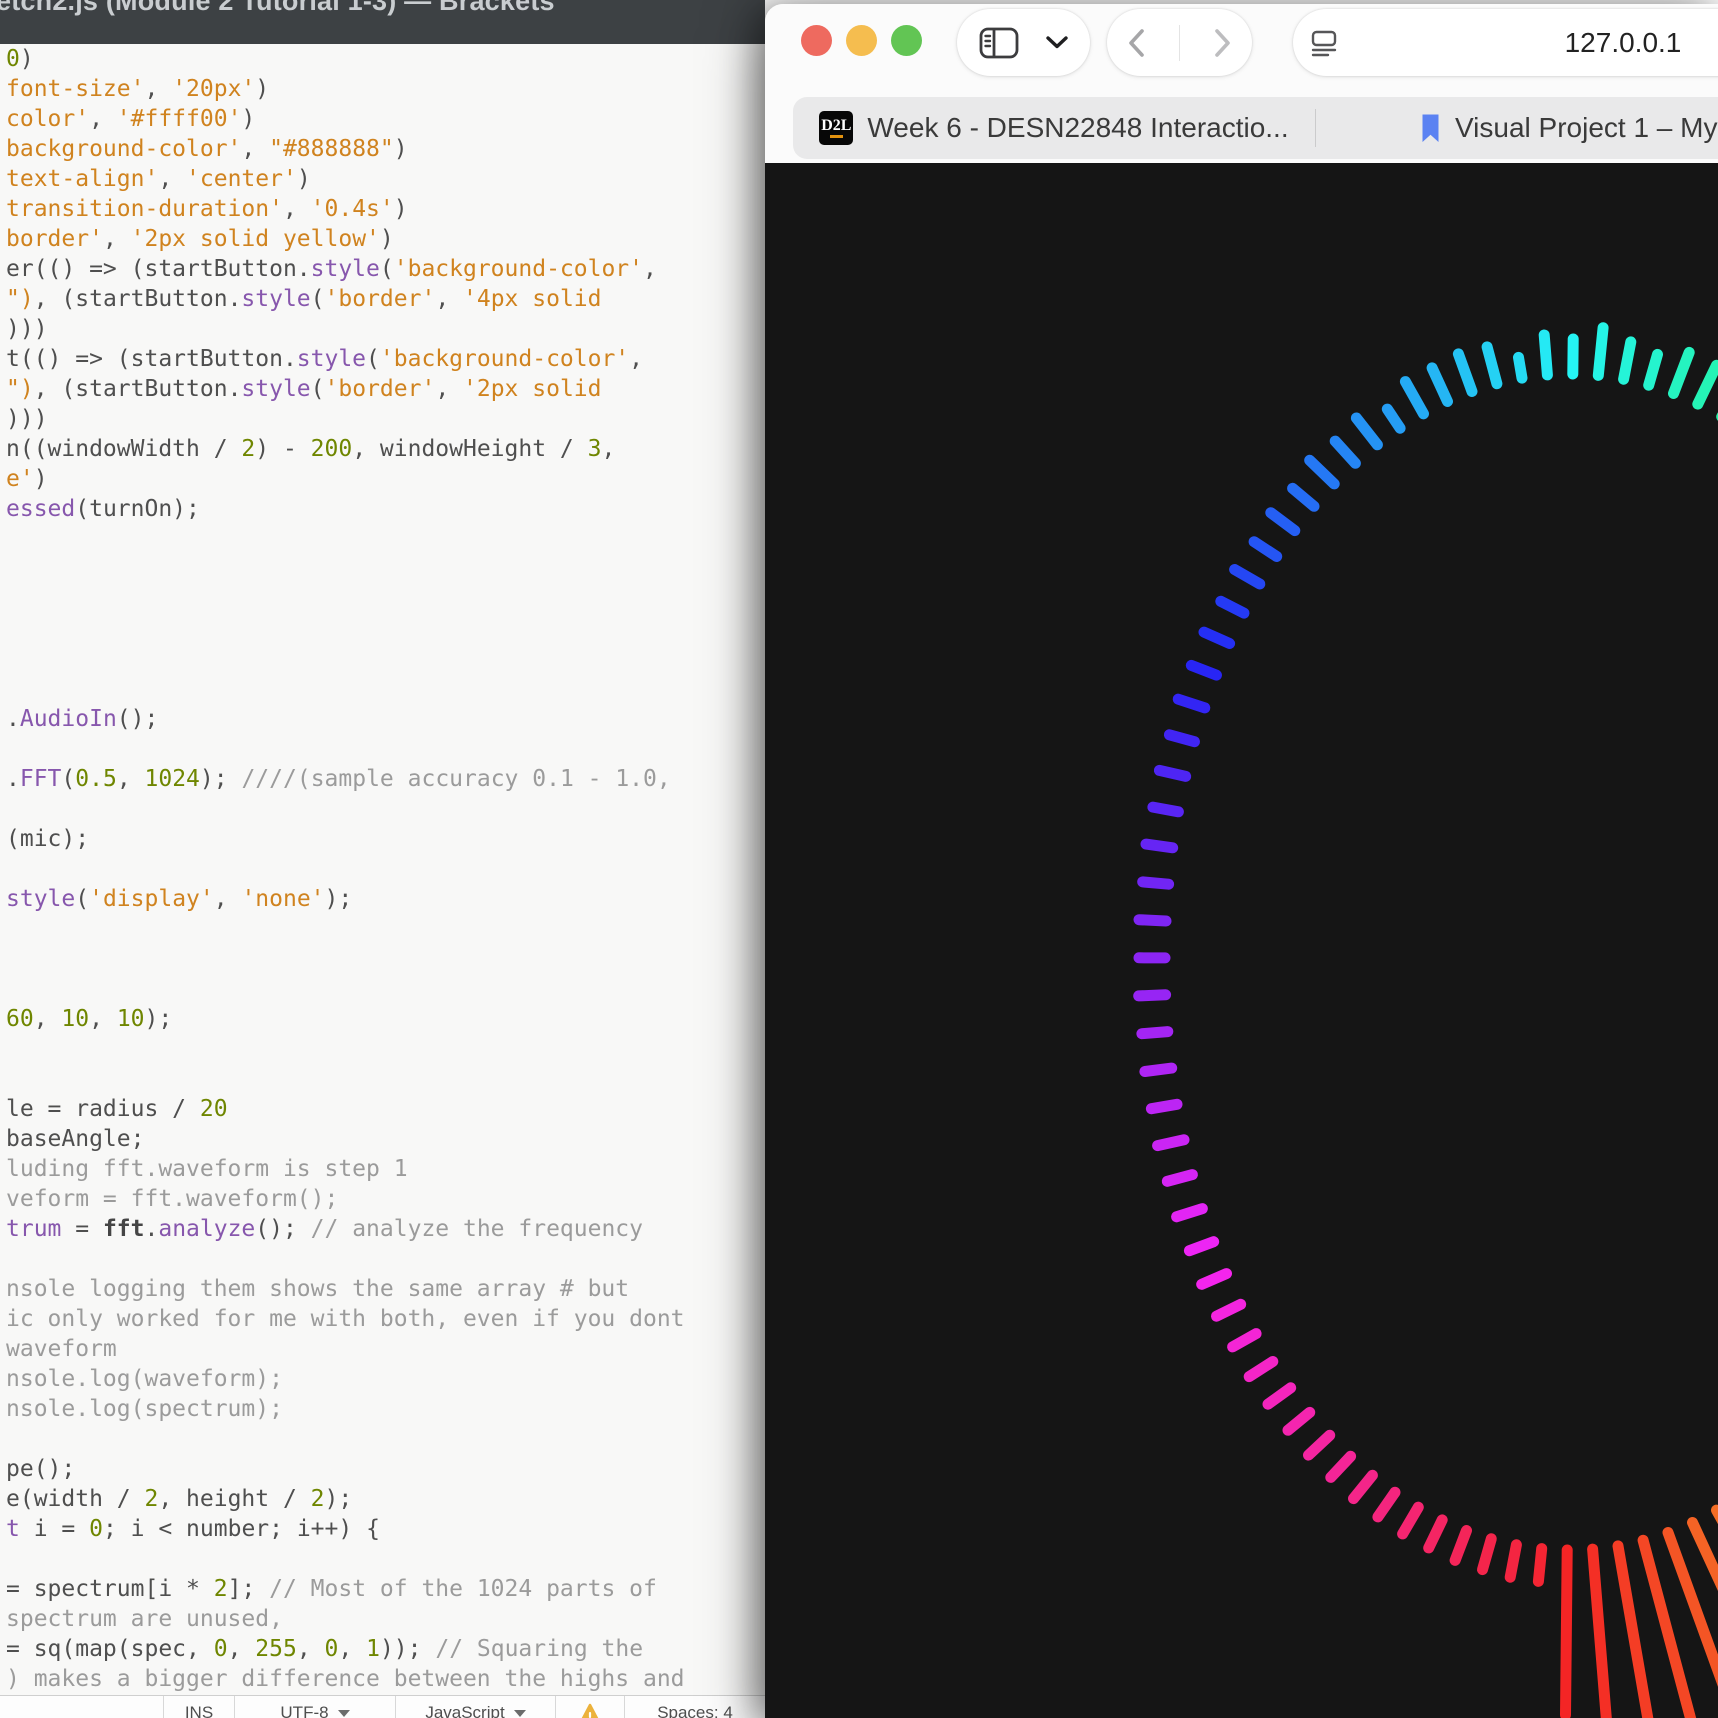  I want to click on code-line: veform = fft.waveform();, so click(172, 1199).